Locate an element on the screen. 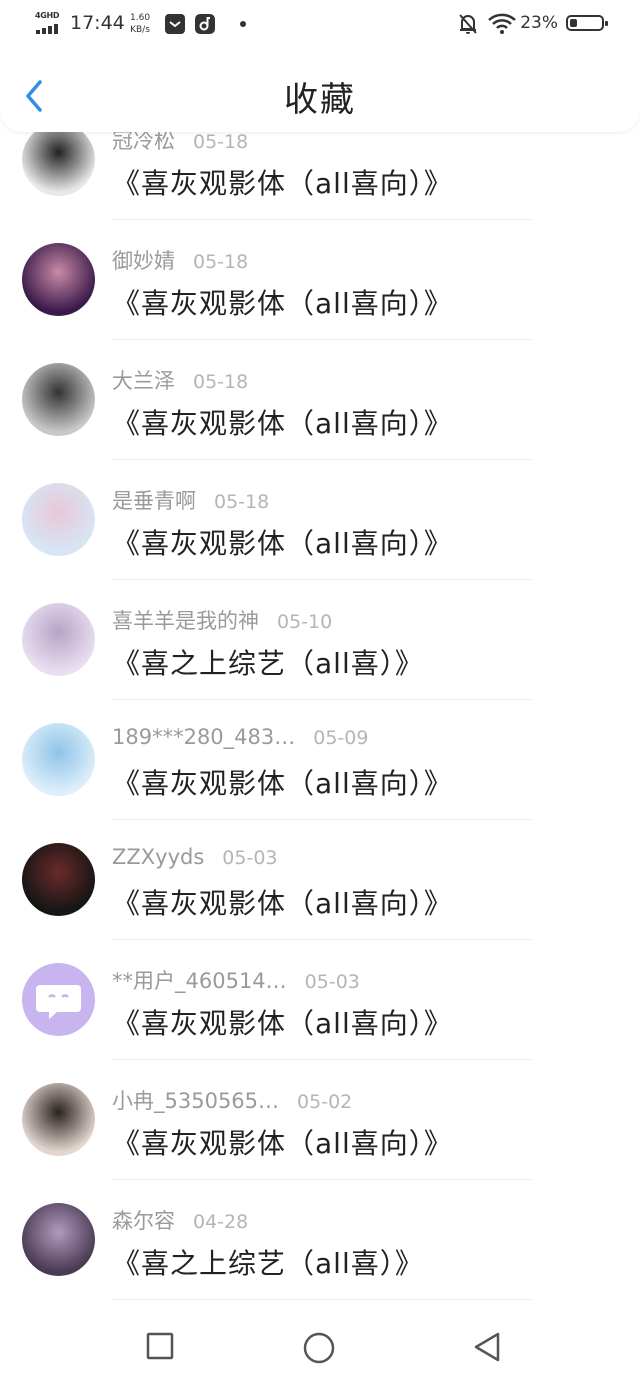 The image size is (640, 1387). username-text: 大兰泽 is located at coordinates (143, 381).